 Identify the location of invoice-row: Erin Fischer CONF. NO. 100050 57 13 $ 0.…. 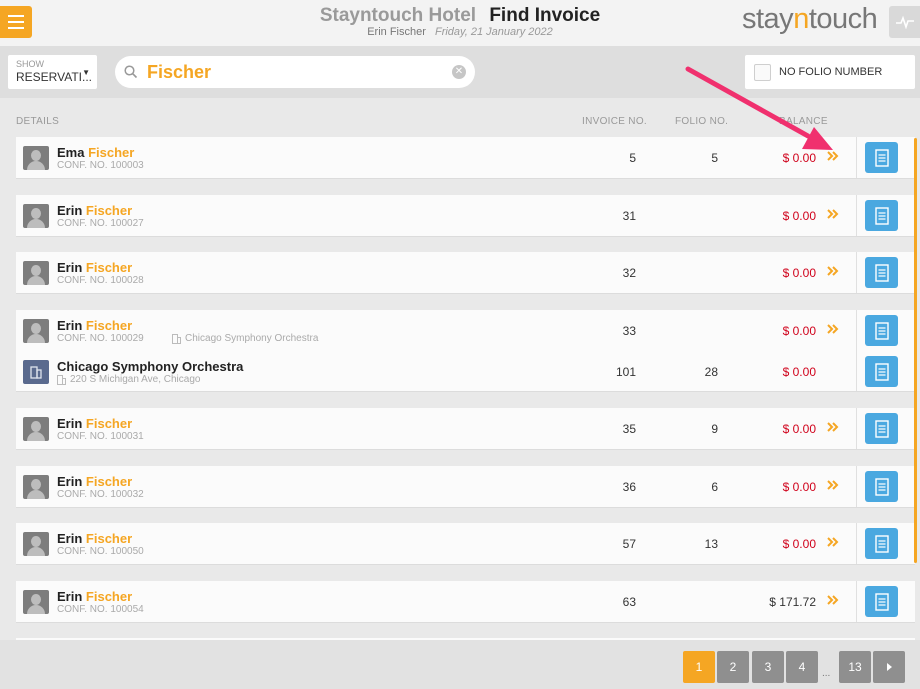
(465, 544).